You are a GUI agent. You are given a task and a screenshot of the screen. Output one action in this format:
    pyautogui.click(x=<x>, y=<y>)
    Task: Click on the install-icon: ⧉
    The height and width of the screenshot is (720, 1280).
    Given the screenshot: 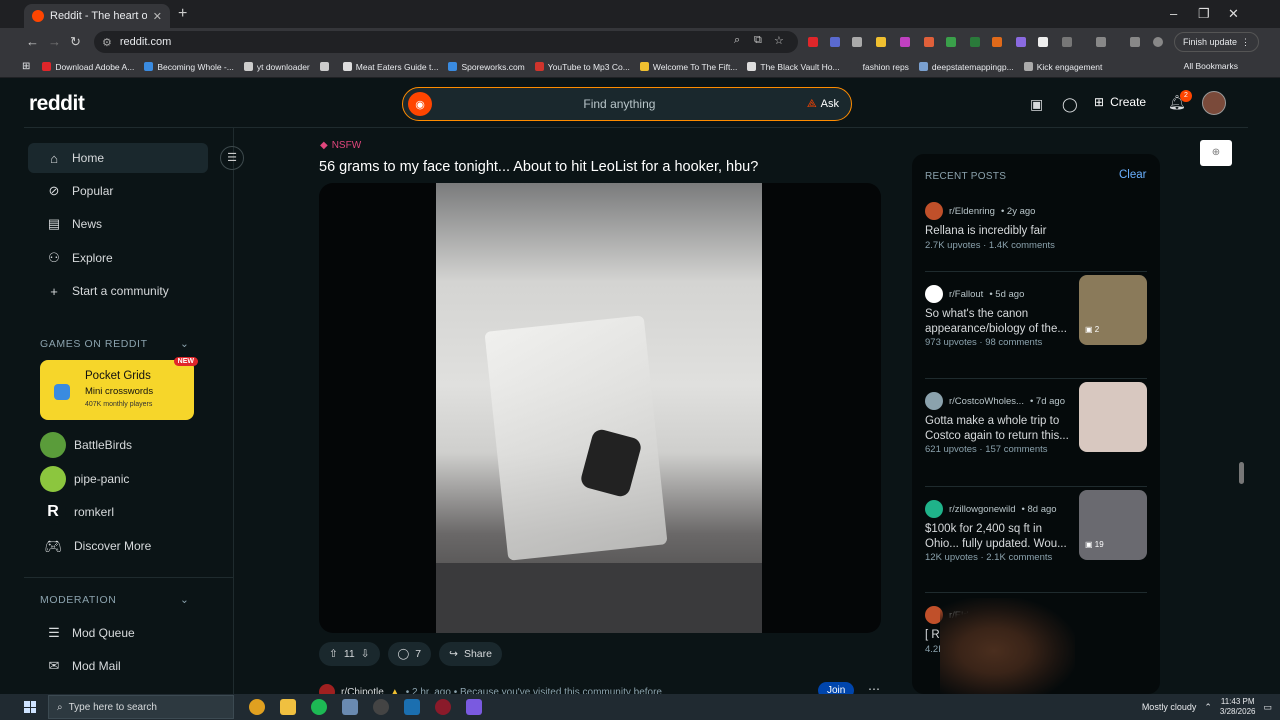 What is the action you would take?
    pyautogui.click(x=758, y=40)
    